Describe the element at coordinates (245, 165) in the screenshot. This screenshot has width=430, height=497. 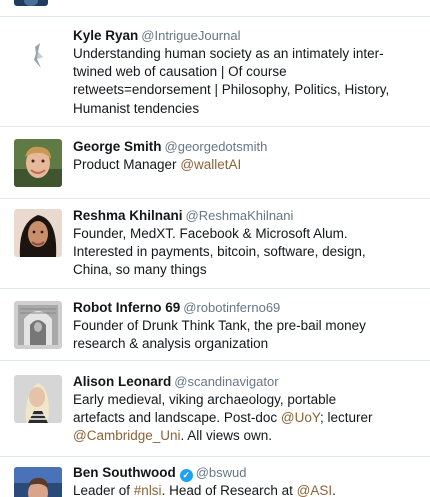
I see `user-bio: Product Manager @walletAI` at that location.